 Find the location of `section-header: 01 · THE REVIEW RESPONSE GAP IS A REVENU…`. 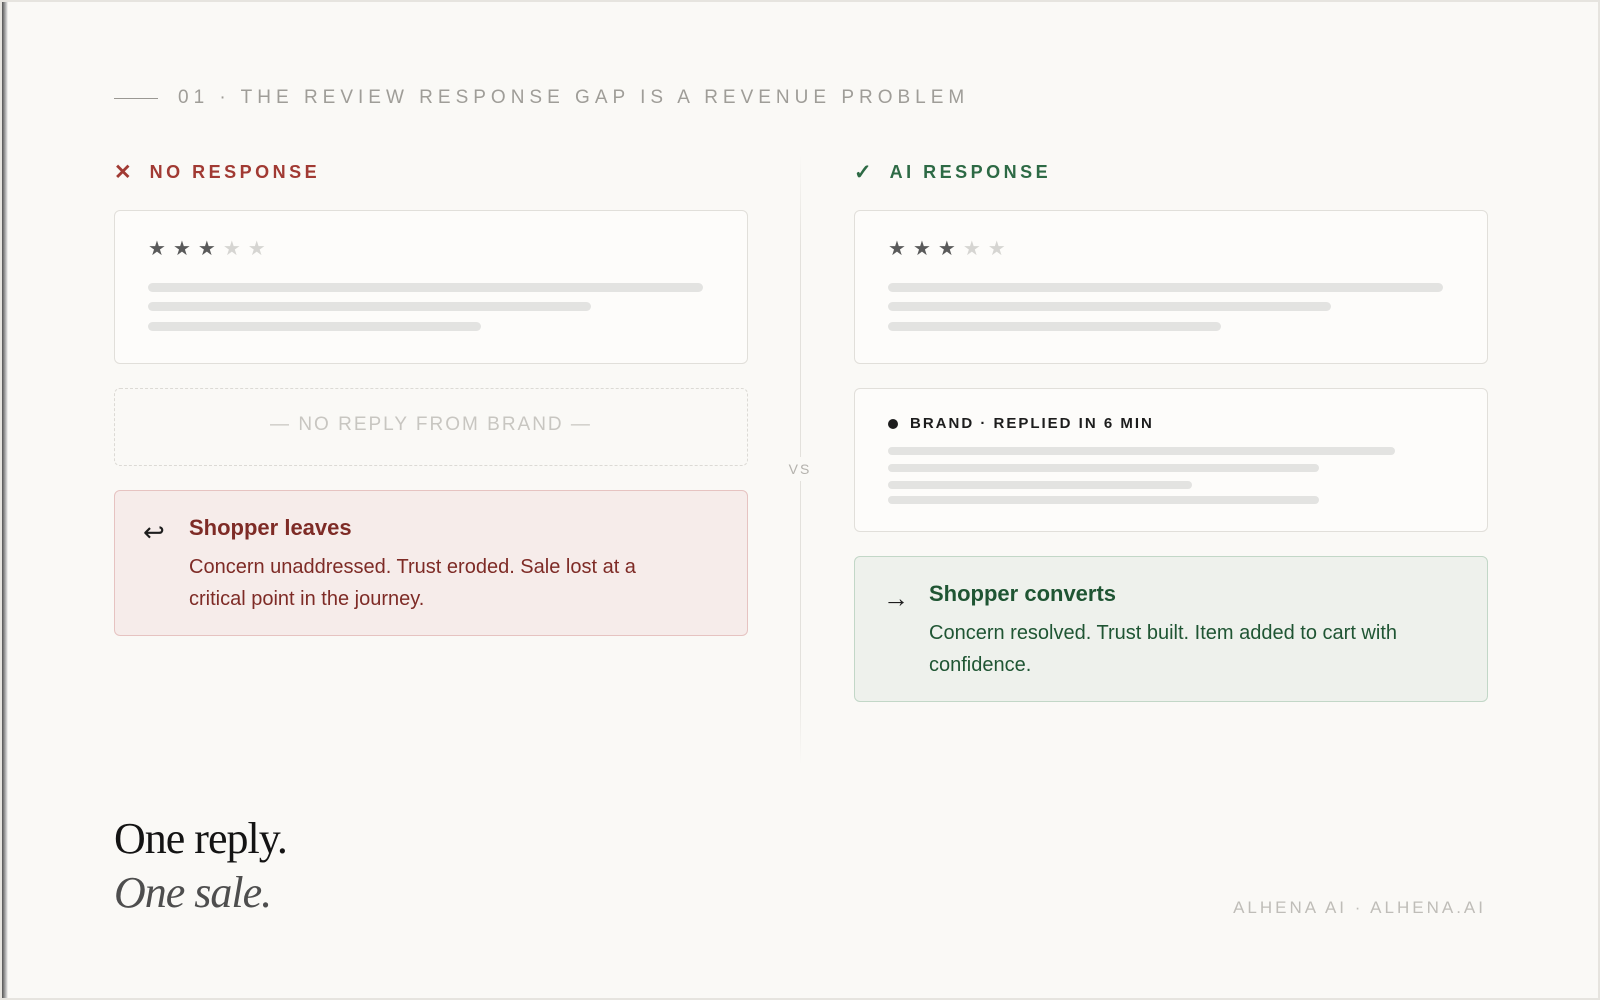

section-header: 01 · THE REVIEW RESPONSE GAP IS A REVENU… is located at coordinates (541, 98).